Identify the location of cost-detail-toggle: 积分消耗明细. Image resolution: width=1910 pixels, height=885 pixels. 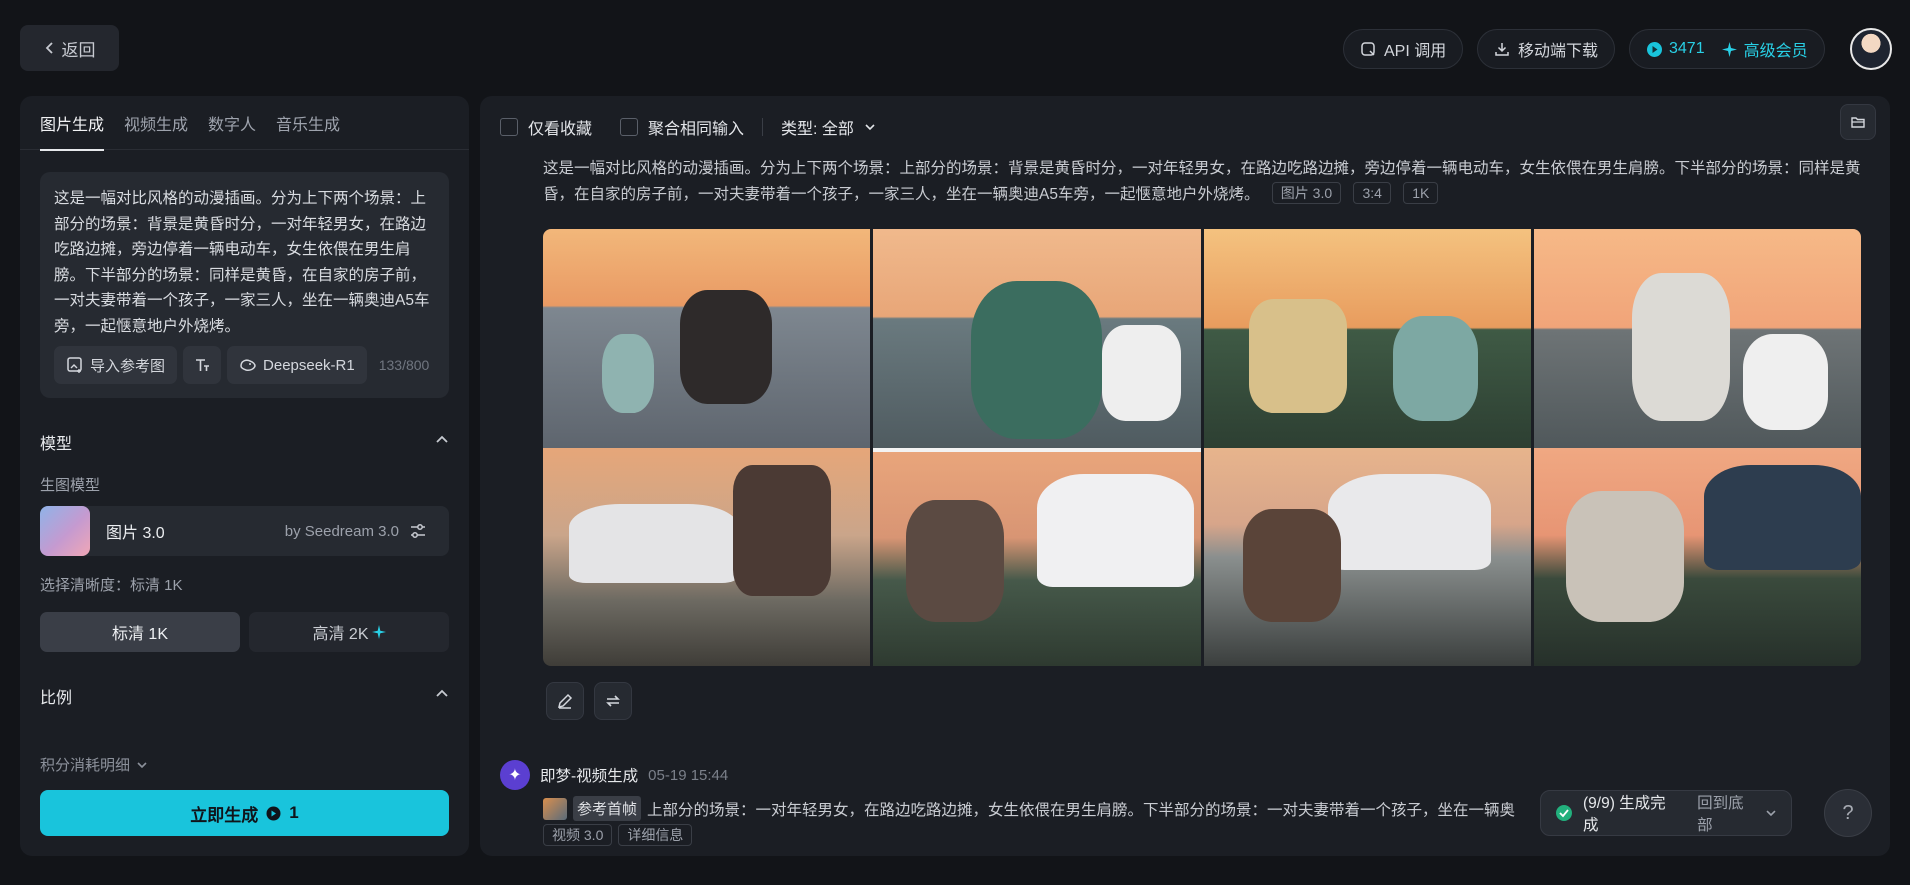
(94, 764).